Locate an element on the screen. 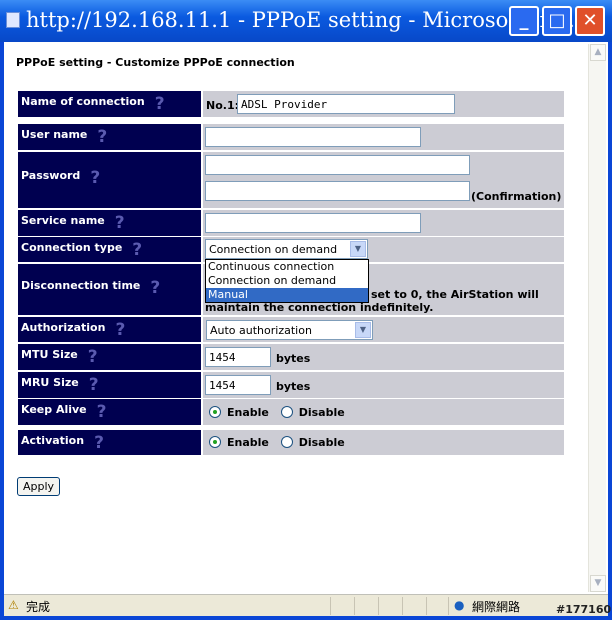  disconnect-note-1: set to 0, the AirStation will is located at coordinates (455, 294).